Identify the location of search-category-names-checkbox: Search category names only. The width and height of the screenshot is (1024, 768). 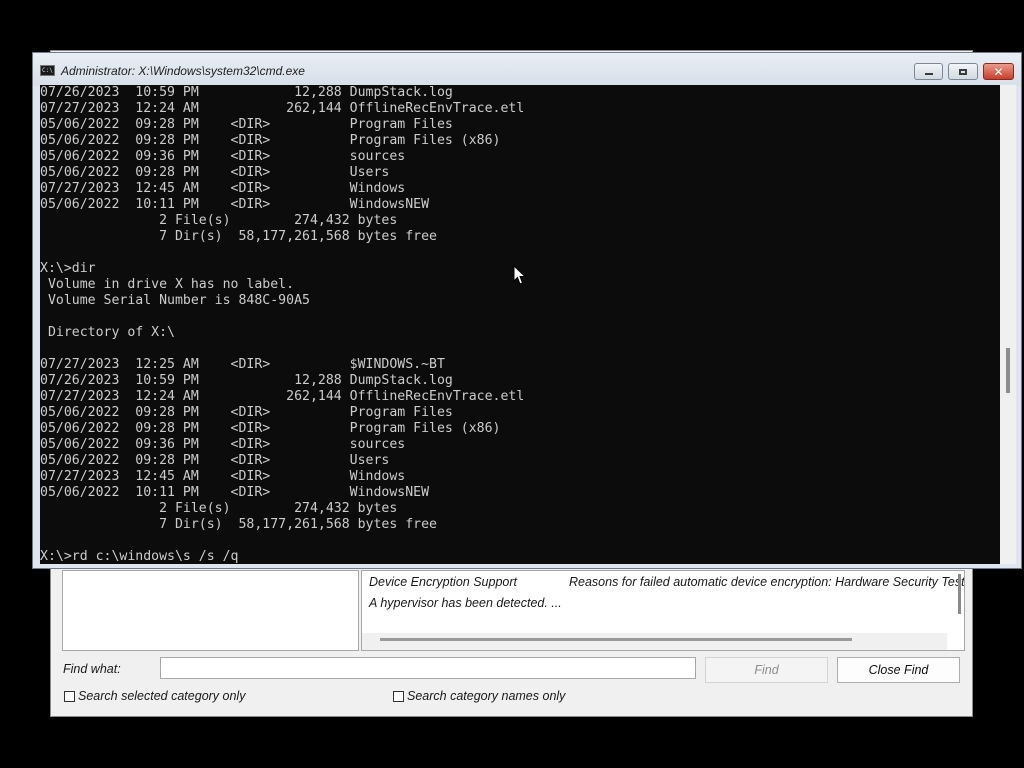
(479, 696).